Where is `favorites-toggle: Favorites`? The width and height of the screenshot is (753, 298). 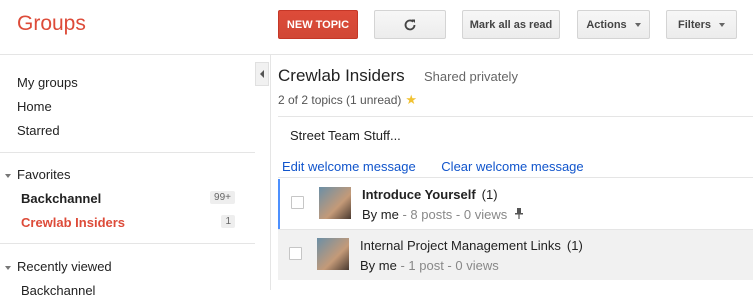
favorites-toggle: Favorites is located at coordinates (37, 174).